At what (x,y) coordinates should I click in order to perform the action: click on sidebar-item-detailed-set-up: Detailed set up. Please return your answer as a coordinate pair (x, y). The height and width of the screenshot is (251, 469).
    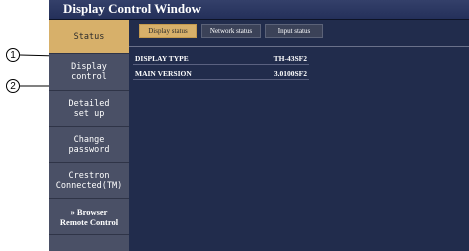
    Looking at the image, I should click on (89, 109).